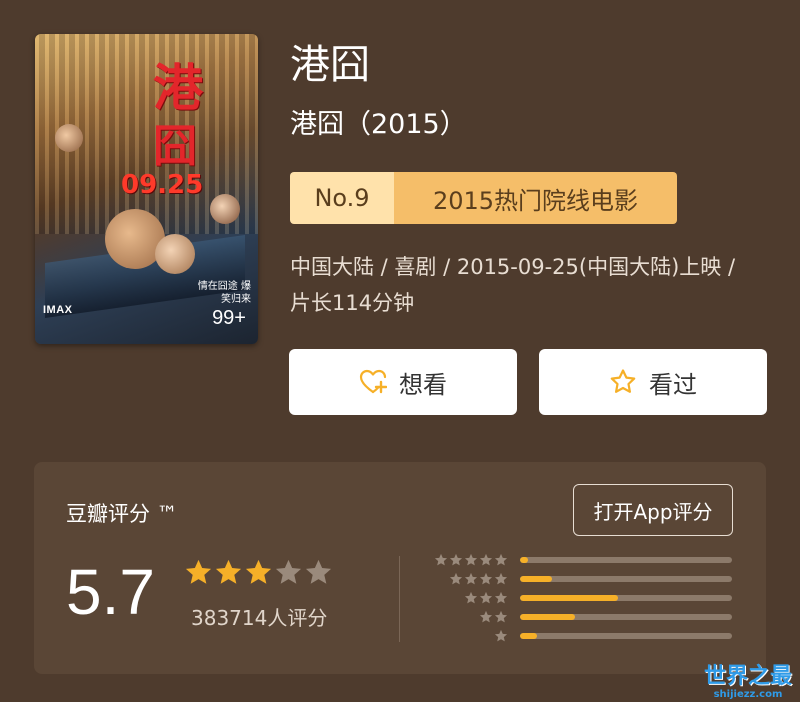 Image resolution: width=800 pixels, height=702 pixels. What do you see at coordinates (623, 382) in the screenshot?
I see `star-outline-icon` at bounding box center [623, 382].